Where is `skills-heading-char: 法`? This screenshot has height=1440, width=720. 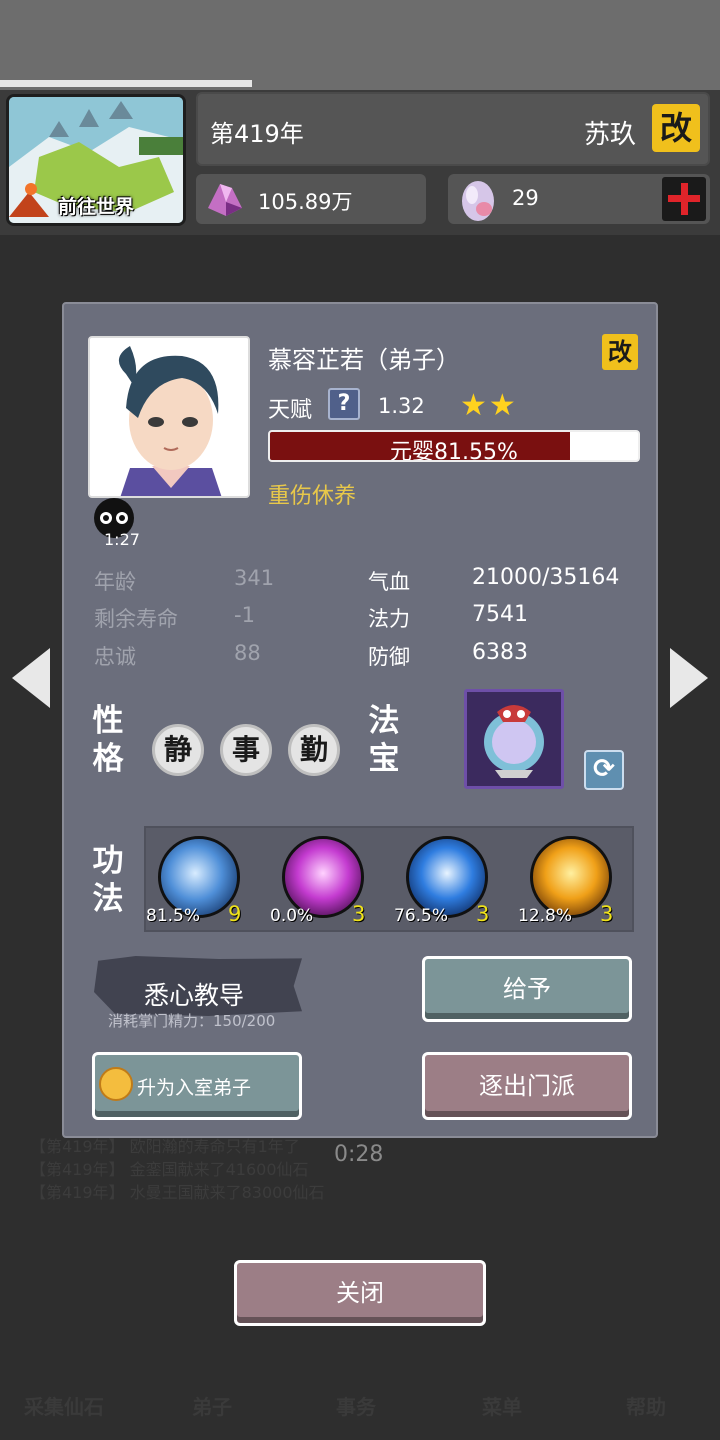
skills-heading-char: 法 is located at coordinates (108, 899).